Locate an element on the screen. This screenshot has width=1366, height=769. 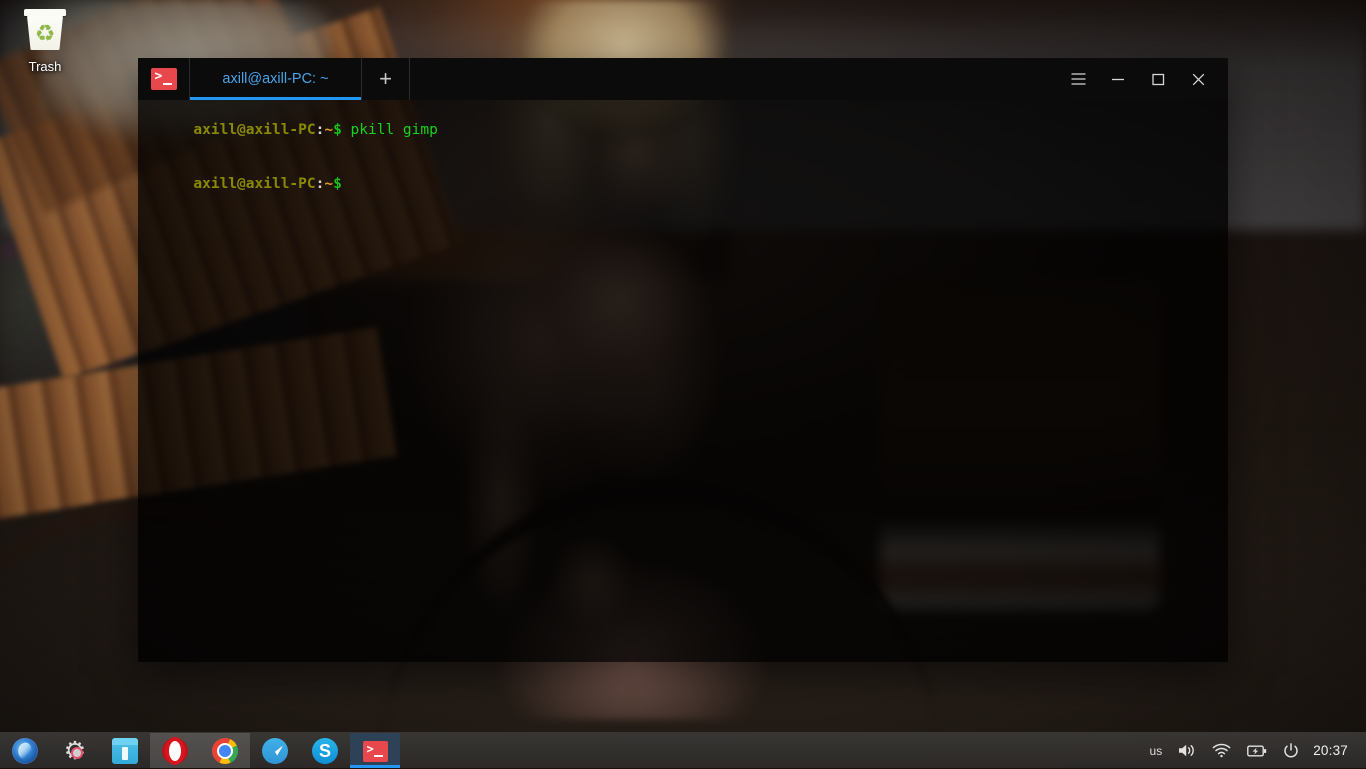
minimize-button is located at coordinates (1118, 79).